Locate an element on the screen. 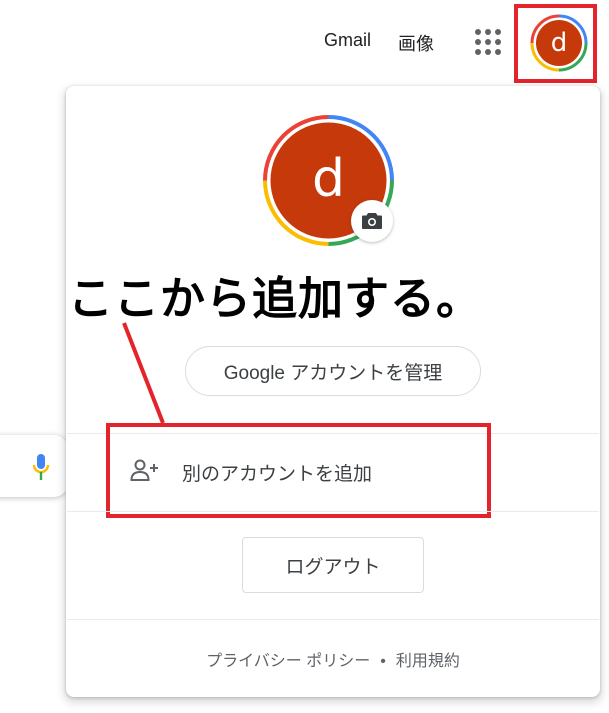 This screenshot has height=713, width=609. logout-button: ログアウト is located at coordinates (333, 565).